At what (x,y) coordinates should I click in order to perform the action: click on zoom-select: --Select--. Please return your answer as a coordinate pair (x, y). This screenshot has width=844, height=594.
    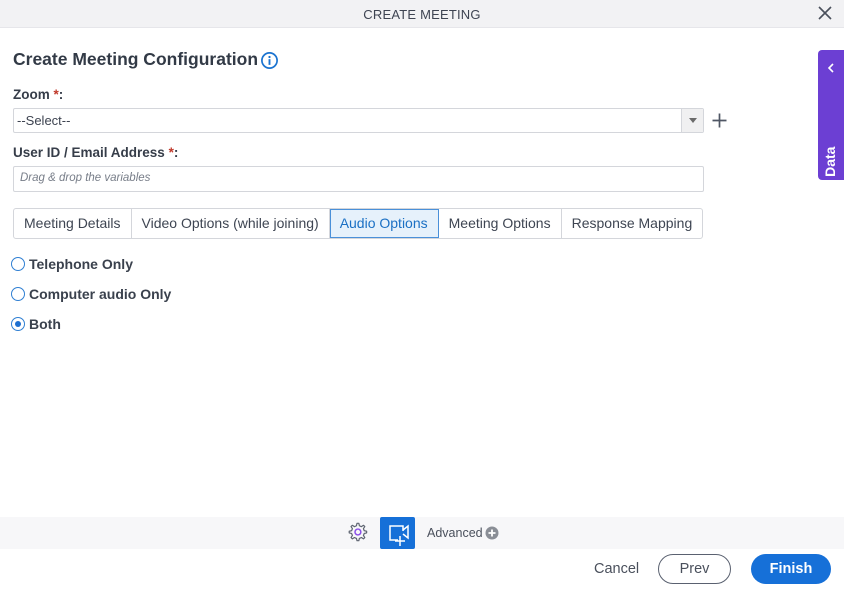
    Looking at the image, I should click on (358, 120).